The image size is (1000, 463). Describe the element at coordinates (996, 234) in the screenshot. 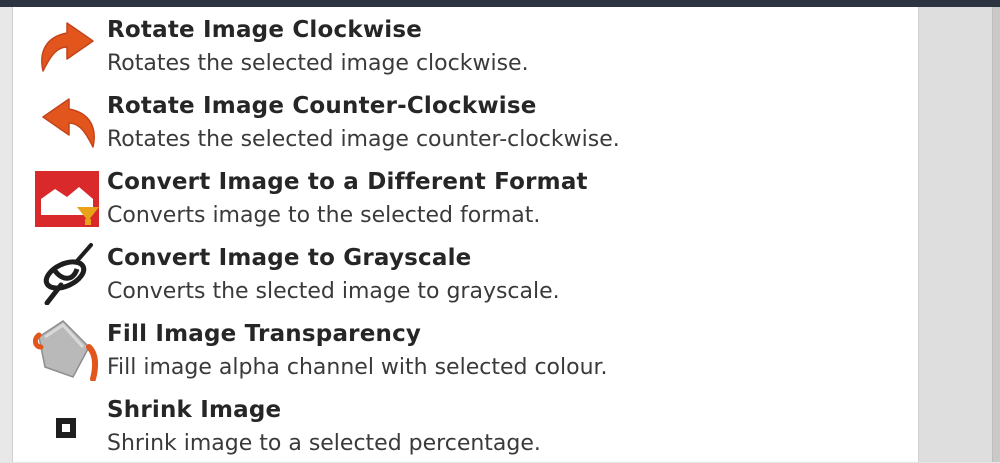

I see `scrollbar` at that location.